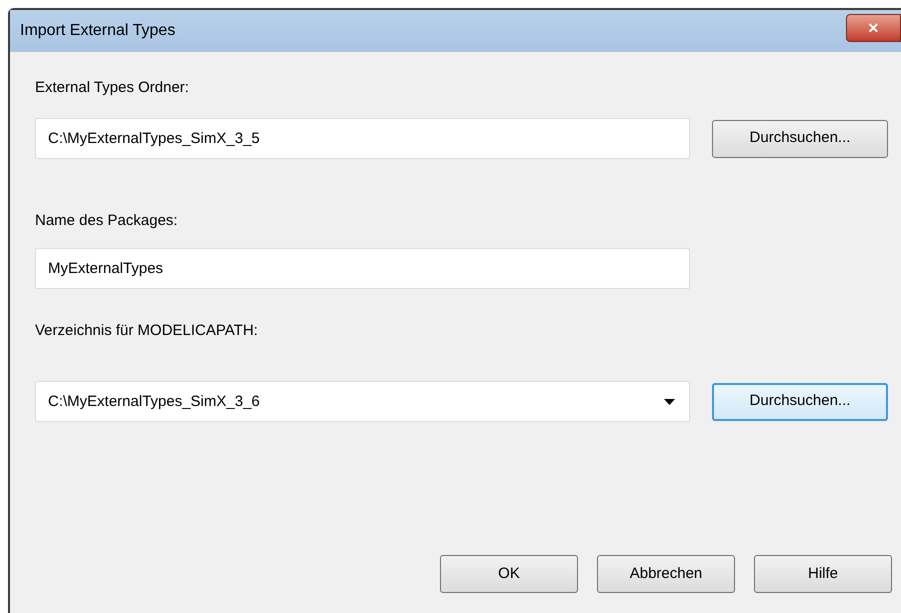  I want to click on dialog-button: OK, so click(509, 574).